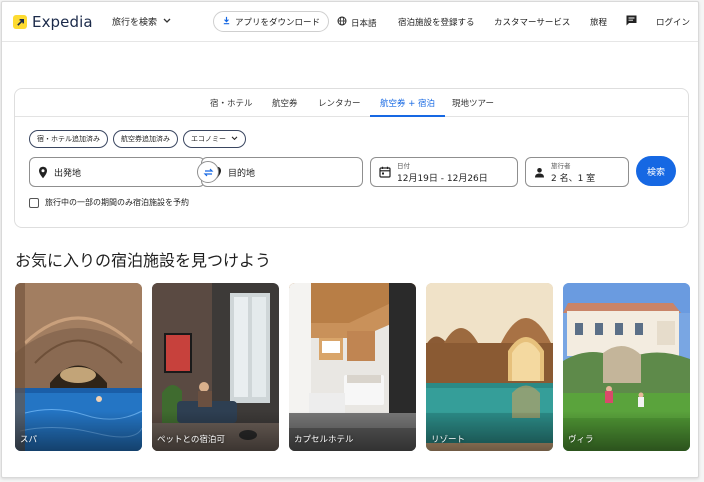  Describe the element at coordinates (242, 173) in the screenshot. I see `destination-placeholder: 目的地` at that location.